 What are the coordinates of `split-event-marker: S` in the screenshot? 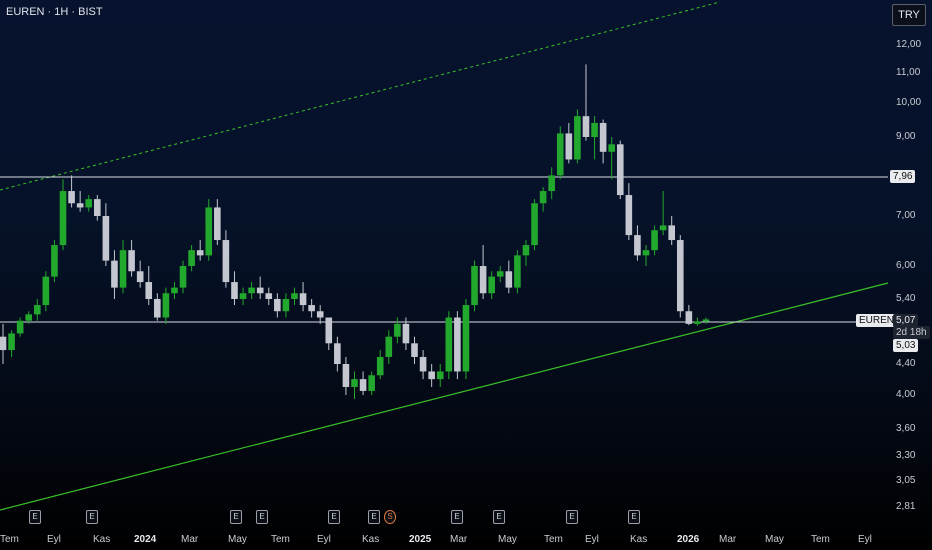 It's located at (390, 517).